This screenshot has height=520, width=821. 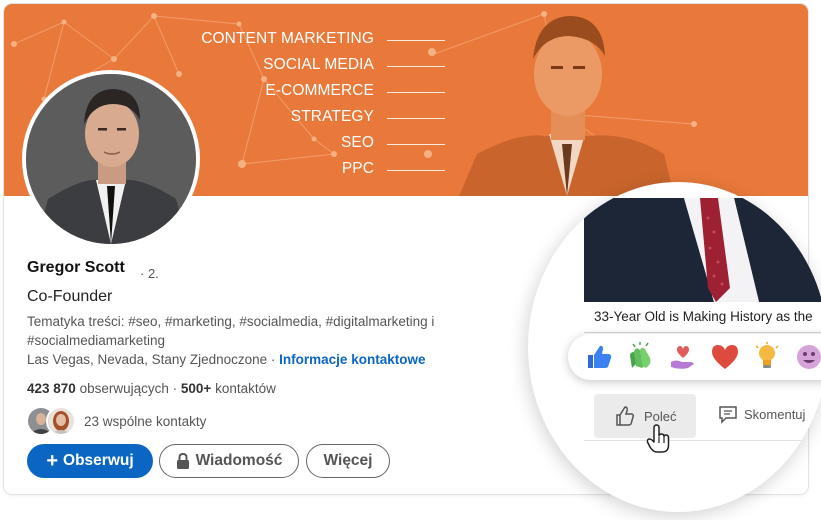 I want to click on recommend-label: Poleć, so click(x=660, y=416).